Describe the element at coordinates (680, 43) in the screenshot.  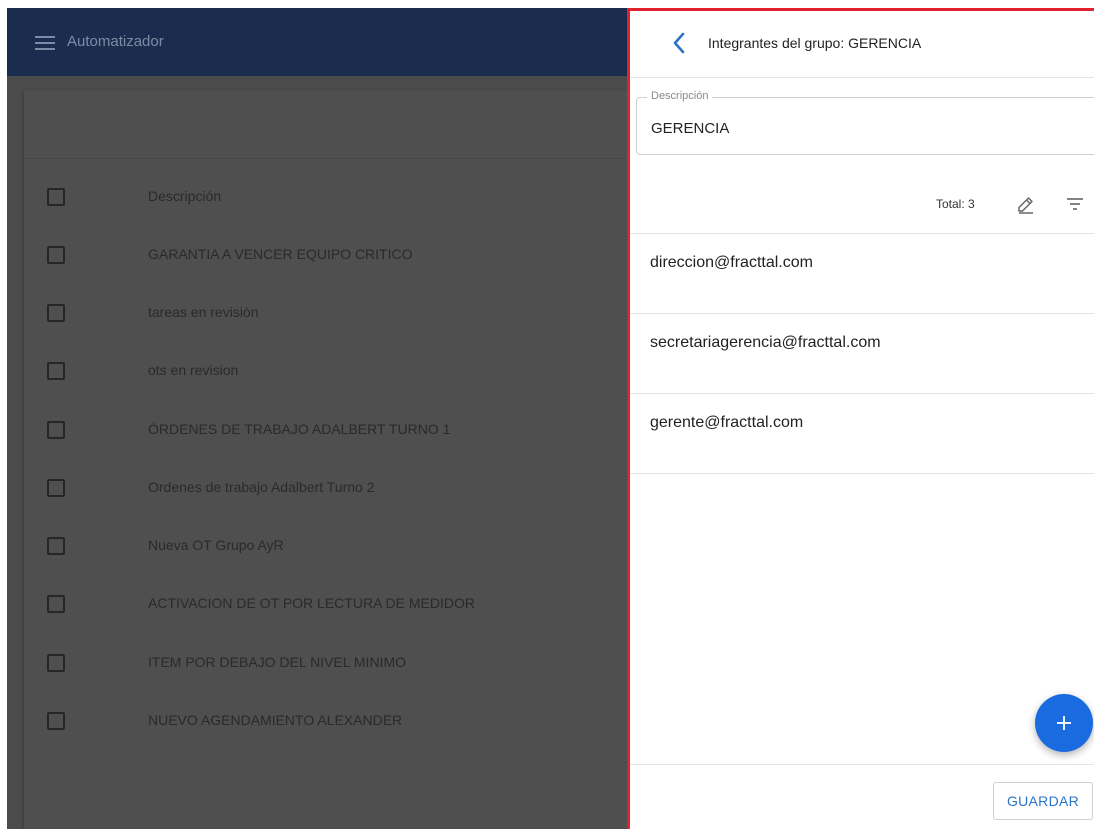
I see `back-icon` at that location.